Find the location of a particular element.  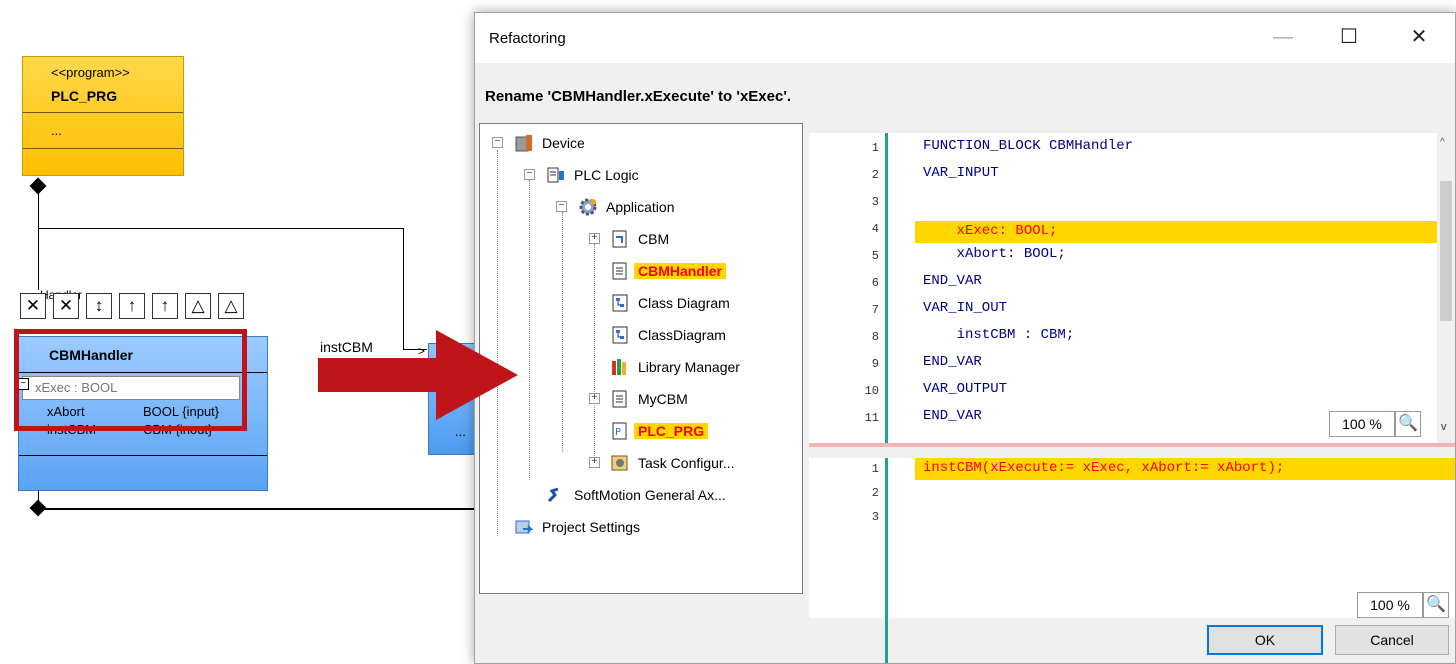

zoom-level-top: 100 % is located at coordinates (1362, 424).